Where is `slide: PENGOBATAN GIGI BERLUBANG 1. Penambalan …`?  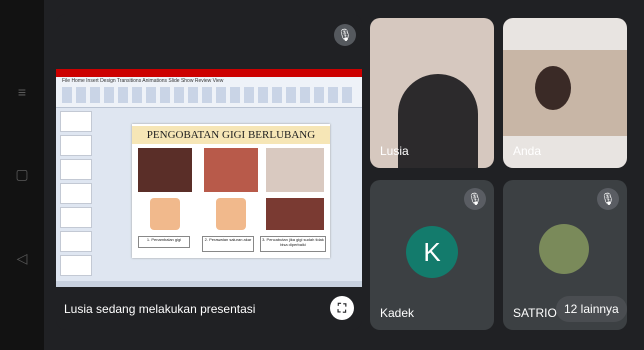 slide: PENGOBATAN GIGI BERLUBANG 1. Penambalan … is located at coordinates (231, 191).